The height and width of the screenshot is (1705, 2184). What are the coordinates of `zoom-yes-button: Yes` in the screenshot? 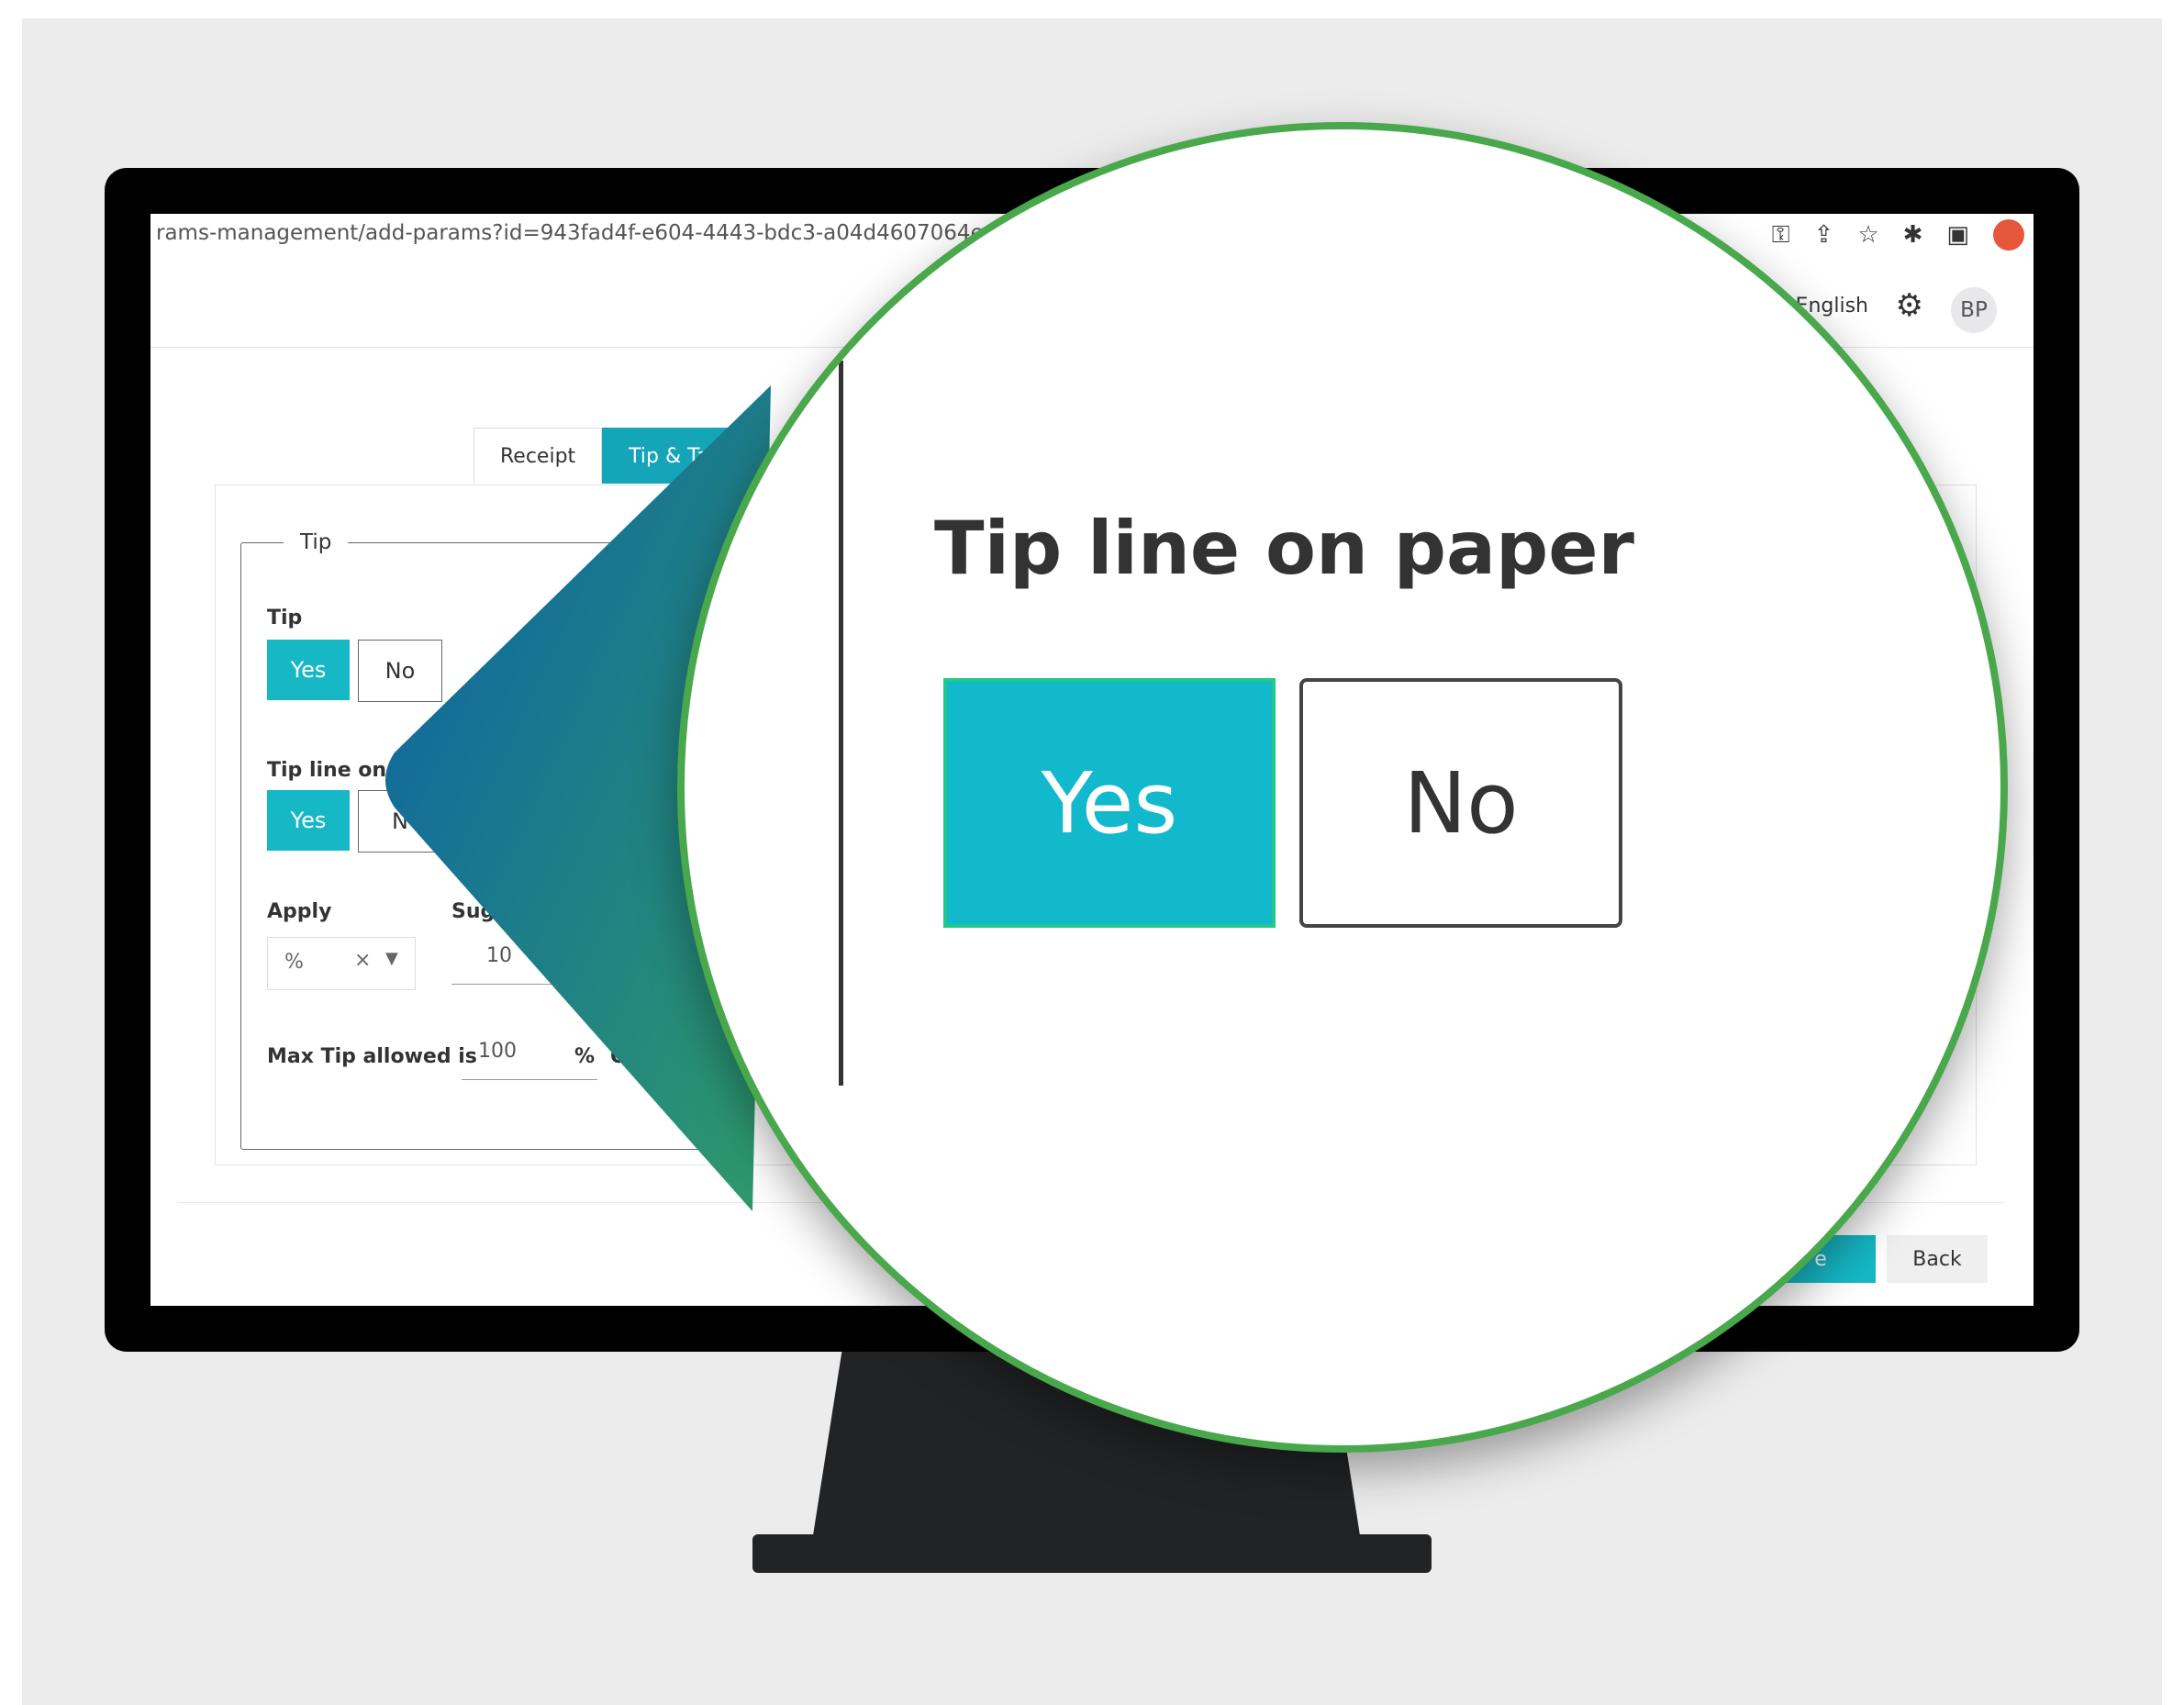 It's located at (1109, 803).